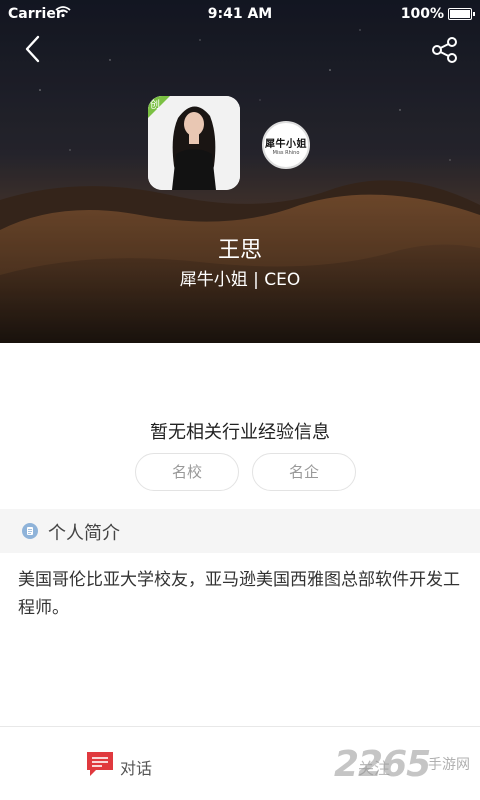  Describe the element at coordinates (84, 533) in the screenshot. I see `intro-section-title: 个人简介` at that location.